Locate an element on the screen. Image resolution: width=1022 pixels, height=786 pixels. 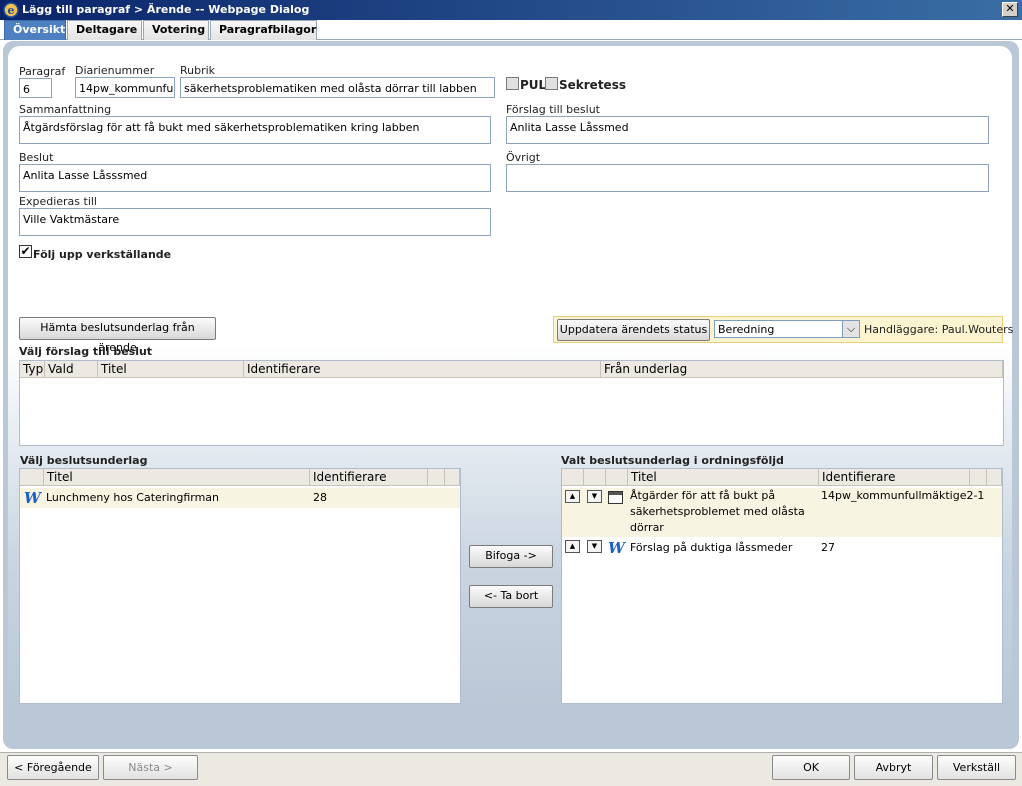
tab-paragrafbilagor: Paragrafbilagor is located at coordinates (263, 30).